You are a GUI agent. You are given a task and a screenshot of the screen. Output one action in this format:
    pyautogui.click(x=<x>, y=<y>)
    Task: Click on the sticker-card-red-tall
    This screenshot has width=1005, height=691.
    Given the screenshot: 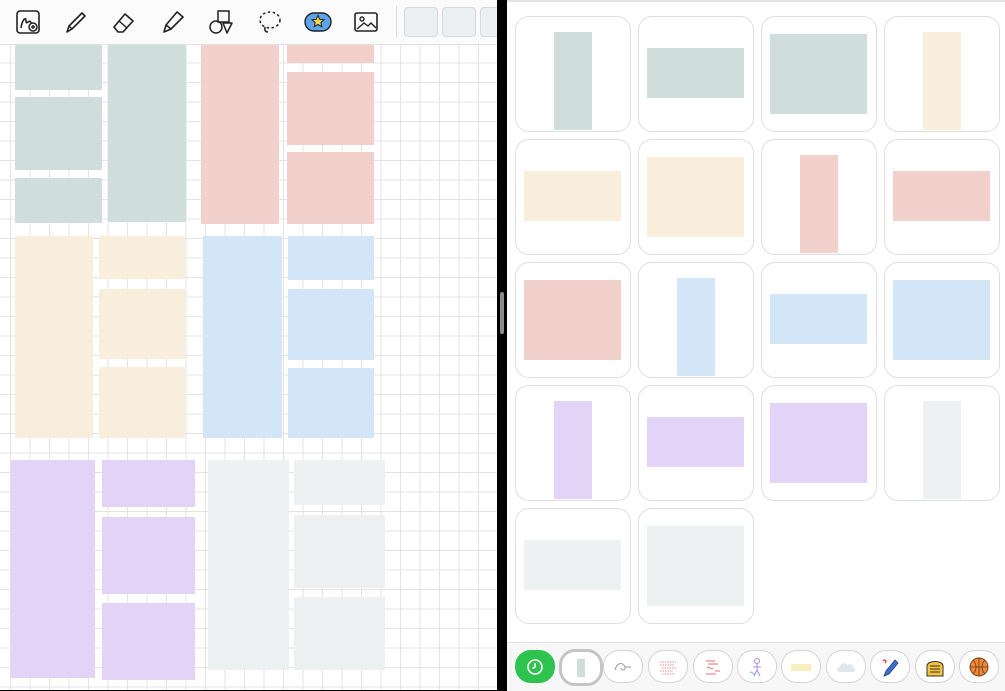 What is the action you would take?
    pyautogui.click(x=819, y=197)
    